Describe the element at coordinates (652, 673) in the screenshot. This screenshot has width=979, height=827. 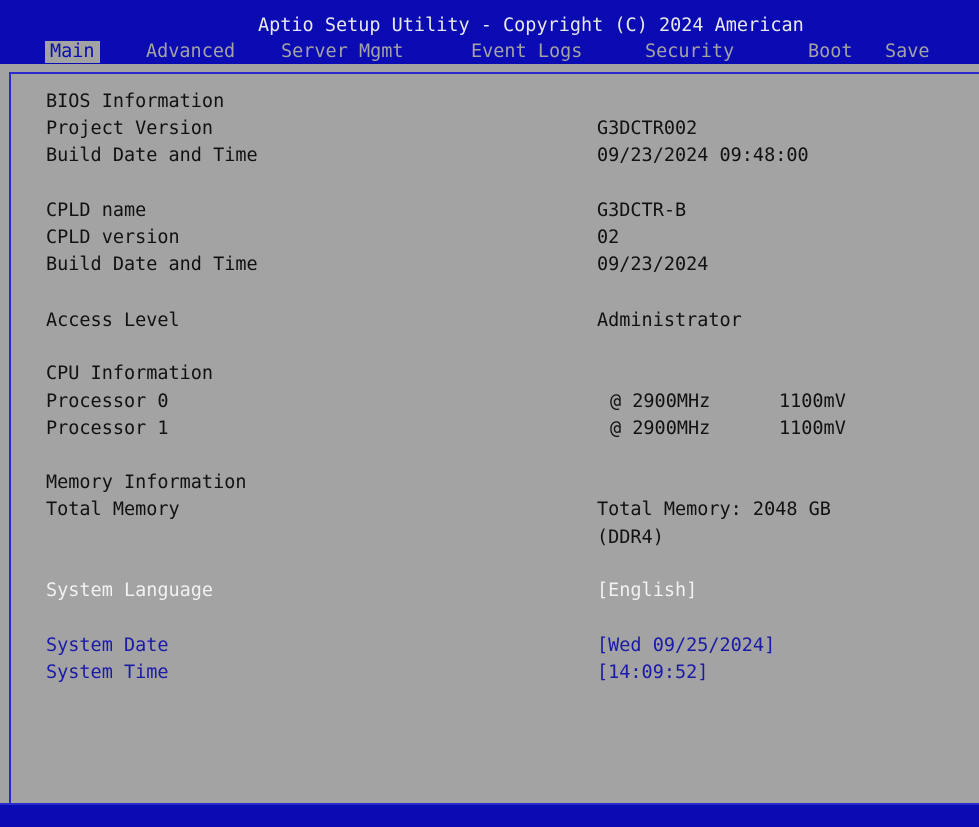
I see `system-time-value: [14:09:52]` at that location.